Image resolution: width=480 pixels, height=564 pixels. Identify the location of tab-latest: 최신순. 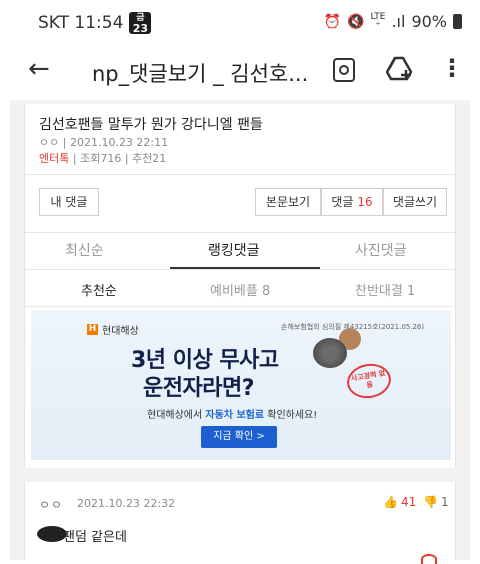
(84, 250).